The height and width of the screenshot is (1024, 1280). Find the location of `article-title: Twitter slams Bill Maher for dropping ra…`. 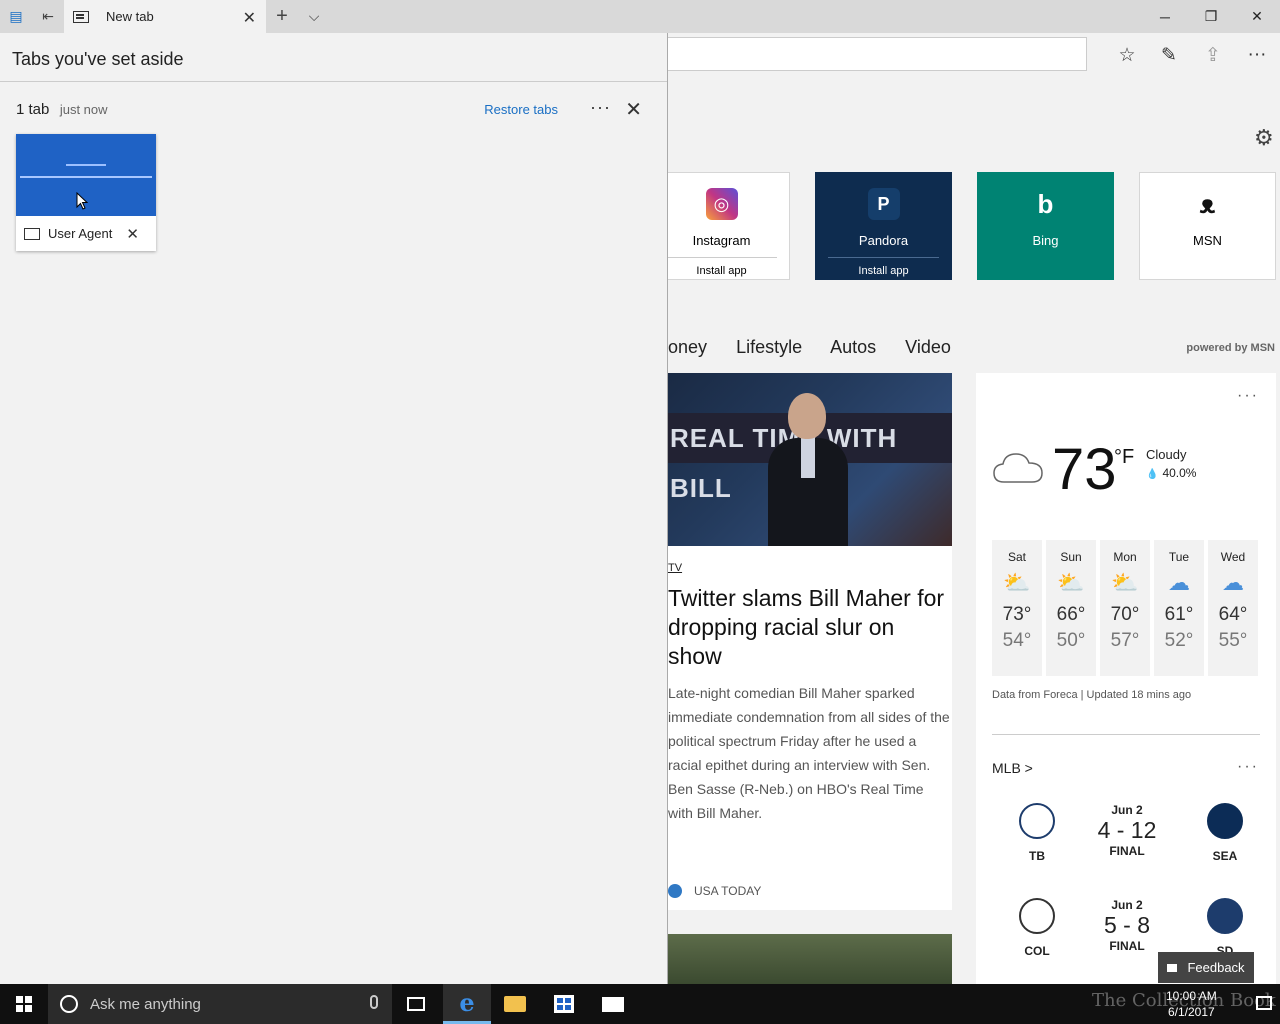

article-title: Twitter slams Bill Maher for dropping ra… is located at coordinates (810, 627).